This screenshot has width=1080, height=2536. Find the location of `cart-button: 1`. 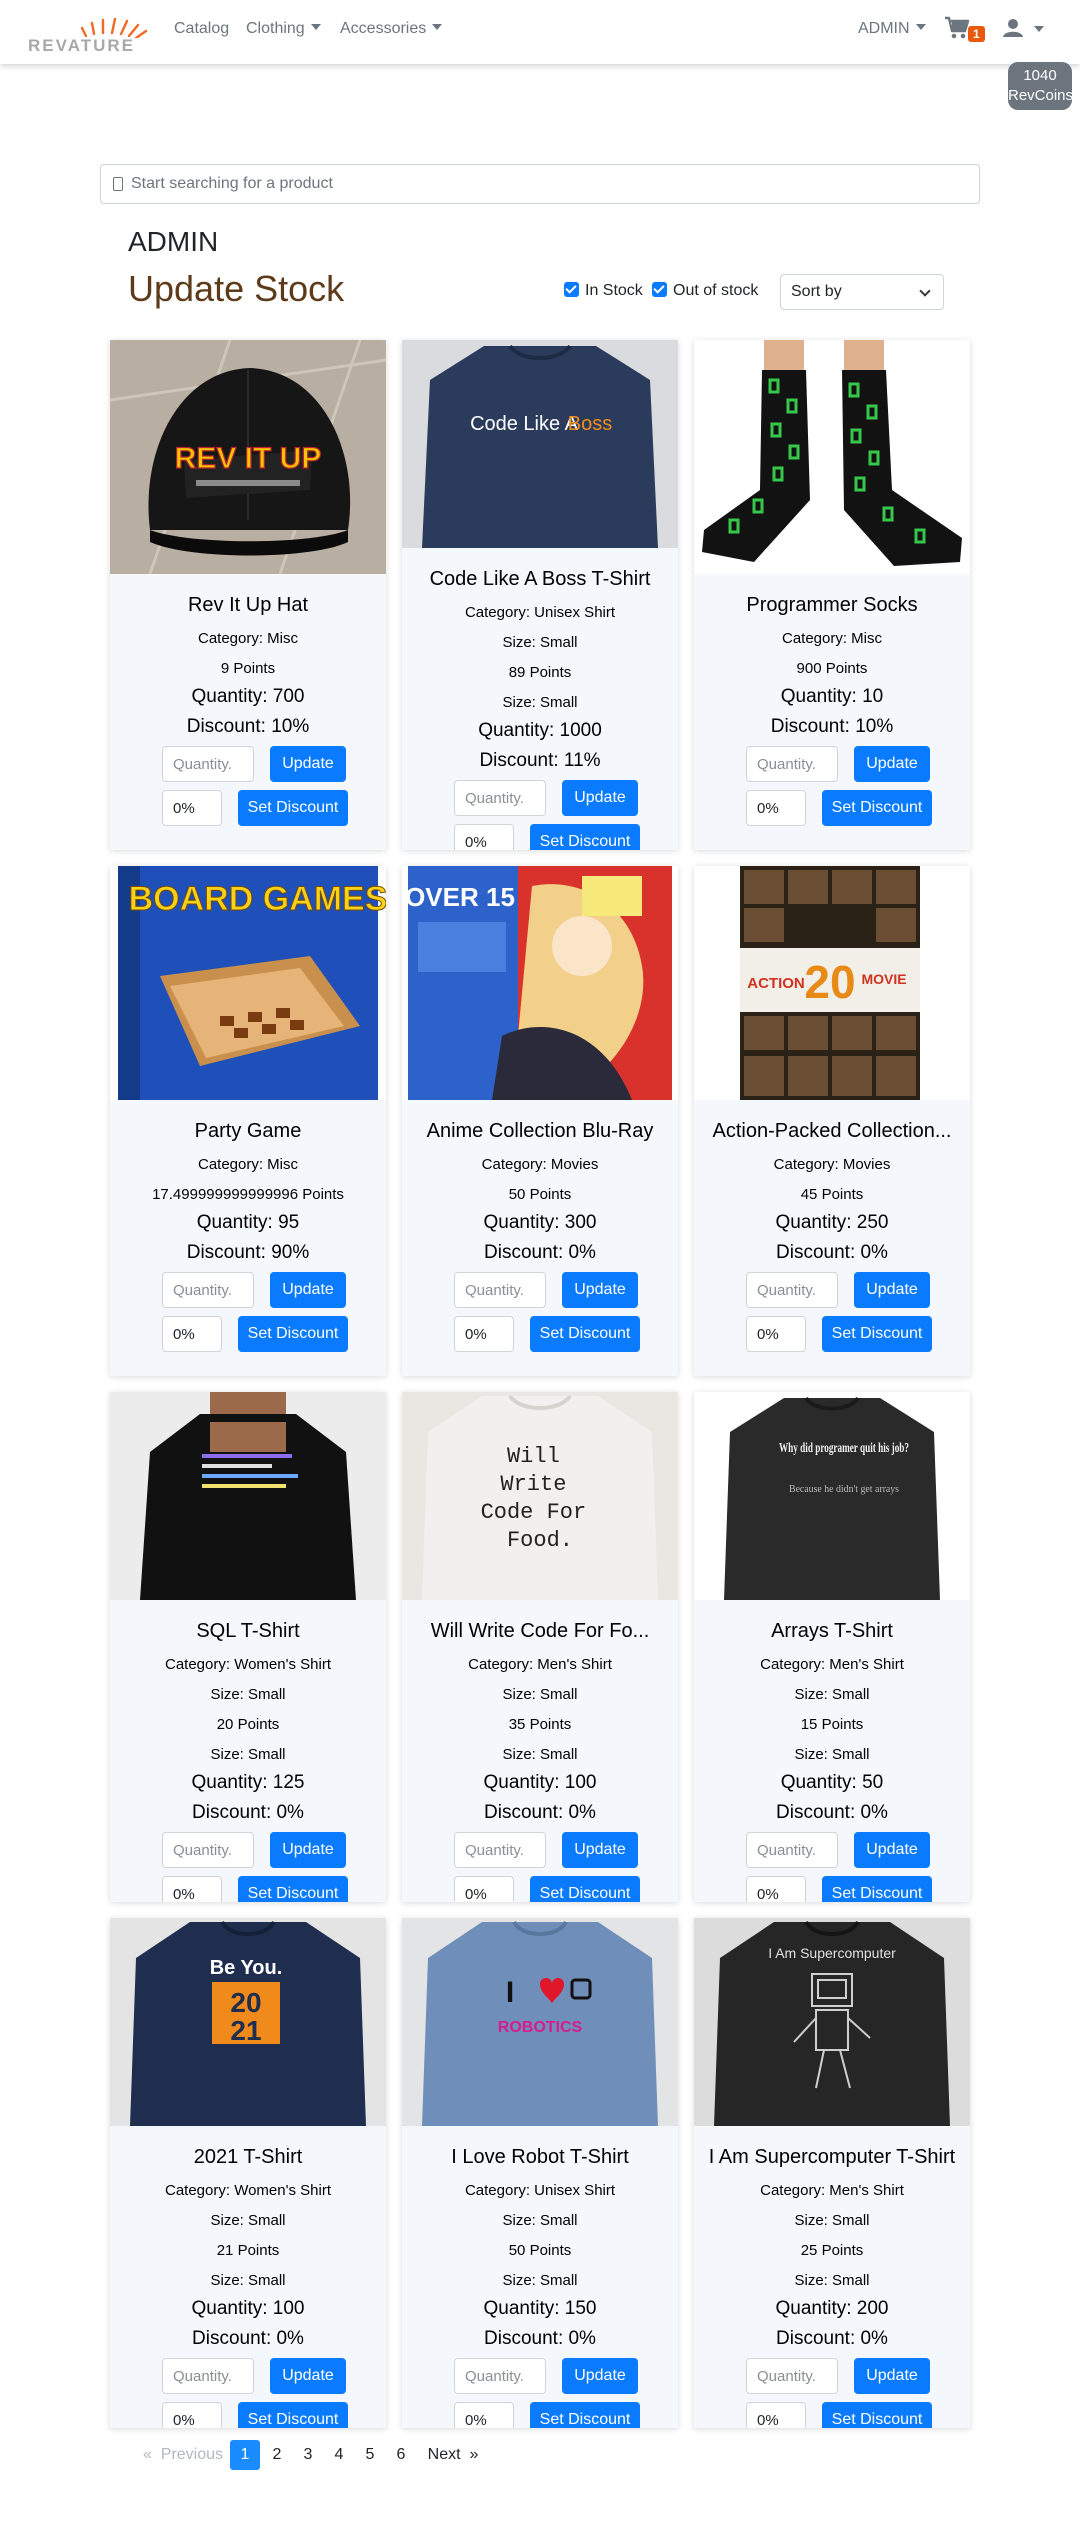

cart-button: 1 is located at coordinates (964, 32).